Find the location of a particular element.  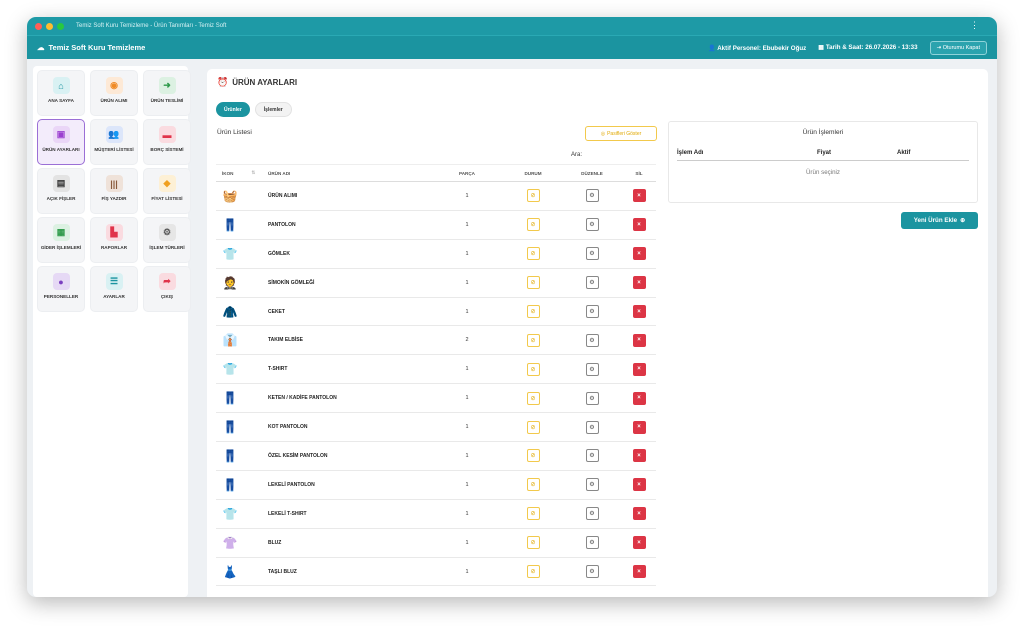

table-row: 👖 KETEN / KADİFE PANTOLON 1 ⊘ ⚙ × is located at coordinates (436, 399).